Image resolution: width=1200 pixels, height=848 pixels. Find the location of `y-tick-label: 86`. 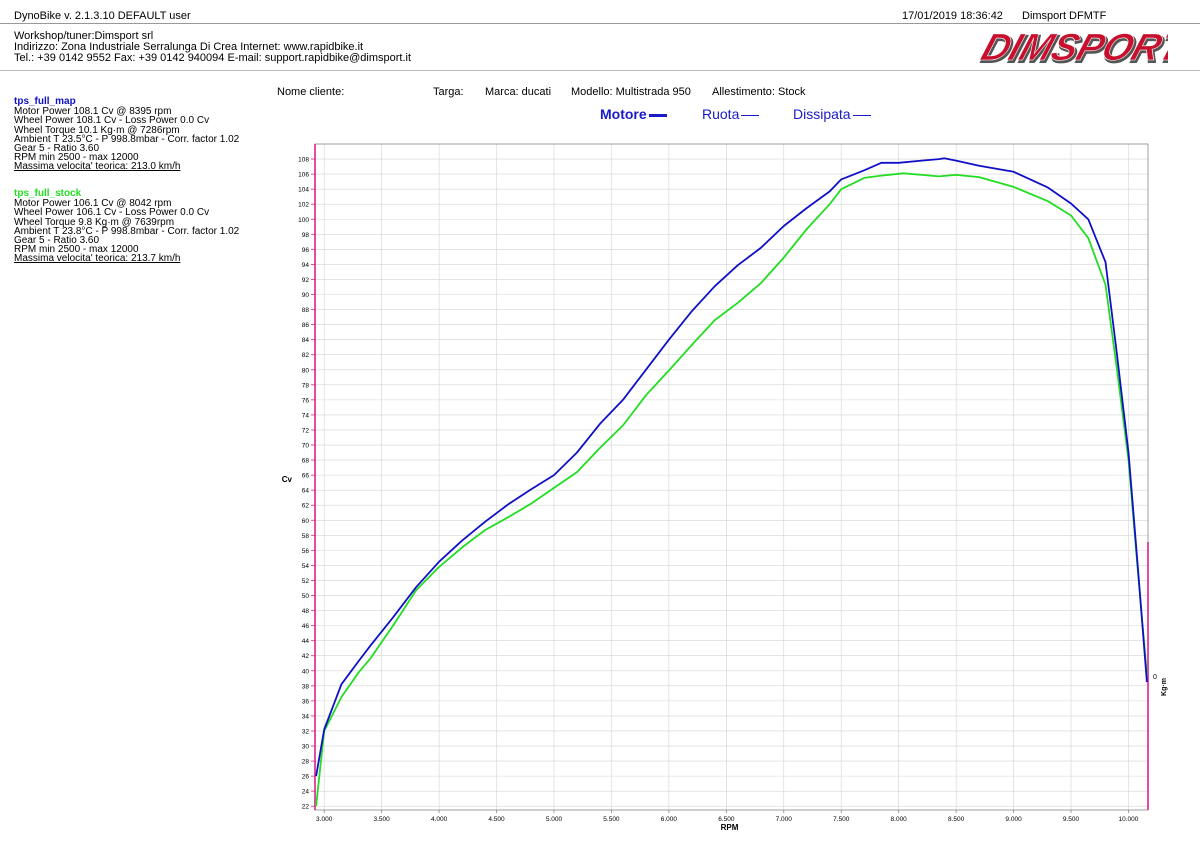

y-tick-label: 86 is located at coordinates (306, 325).